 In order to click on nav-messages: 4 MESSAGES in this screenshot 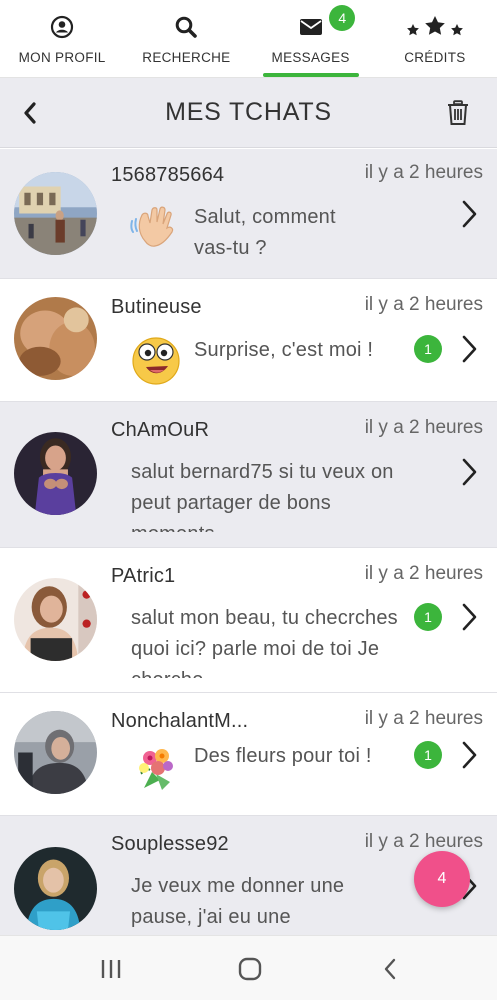, I will do `click(311, 38)`.